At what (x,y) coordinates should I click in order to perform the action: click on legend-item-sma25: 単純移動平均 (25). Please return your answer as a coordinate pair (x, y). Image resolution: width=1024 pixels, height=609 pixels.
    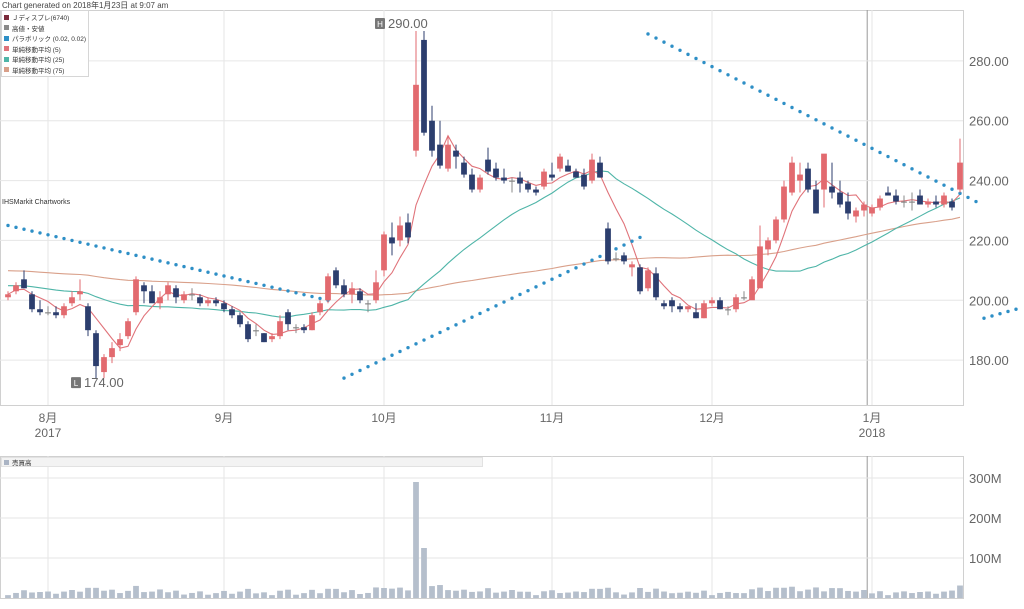
    Looking at the image, I should click on (45, 59).